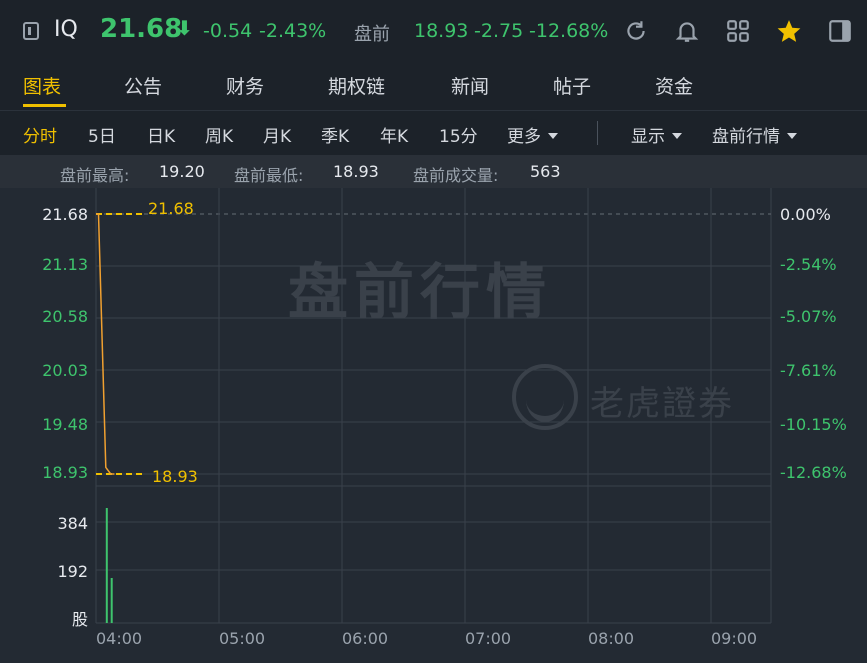 The height and width of the screenshot is (663, 867). What do you see at coordinates (674, 85) in the screenshot?
I see `tab-capital-flow: 资金` at bounding box center [674, 85].